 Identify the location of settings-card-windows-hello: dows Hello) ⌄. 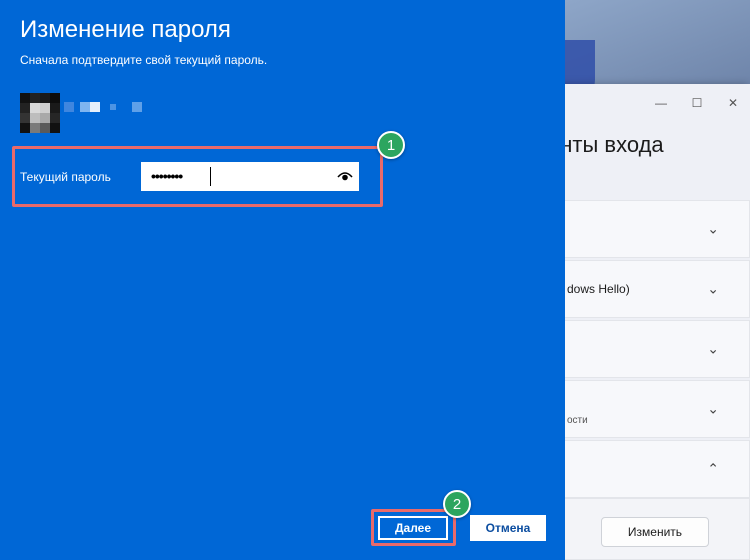
(657, 289).